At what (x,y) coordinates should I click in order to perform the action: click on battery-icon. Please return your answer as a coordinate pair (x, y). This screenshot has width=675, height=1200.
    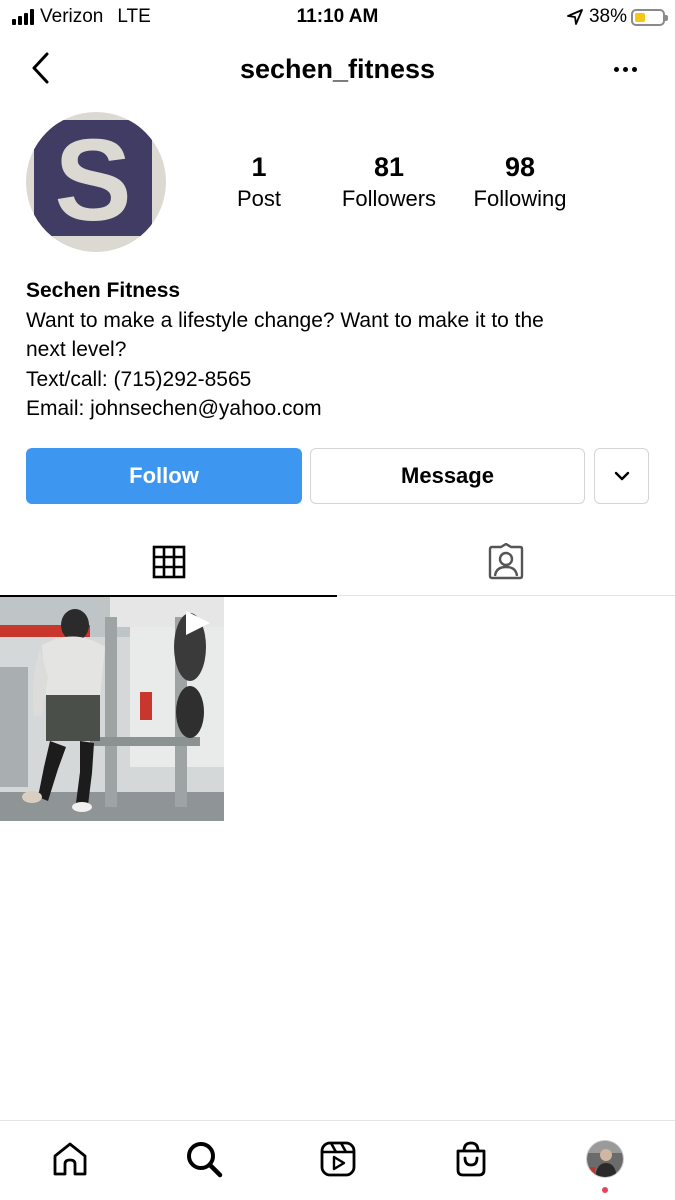
    Looking at the image, I should click on (649, 17).